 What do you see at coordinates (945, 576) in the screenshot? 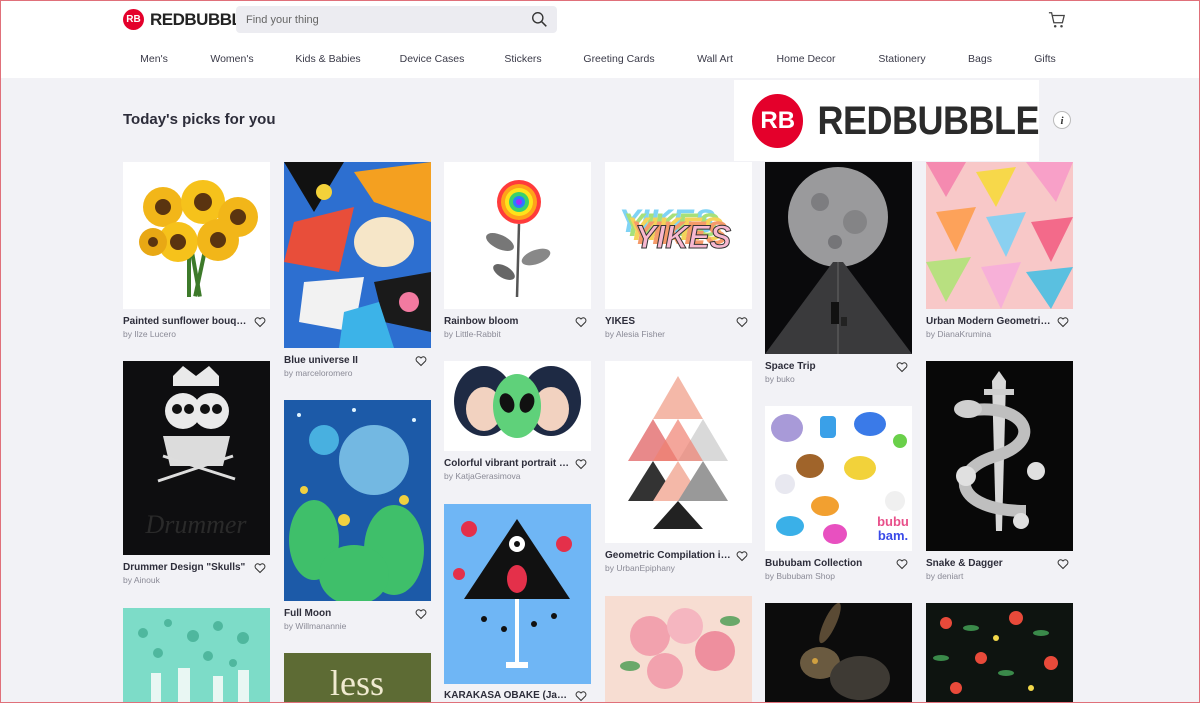
I see `product-artist: by deniart` at bounding box center [945, 576].